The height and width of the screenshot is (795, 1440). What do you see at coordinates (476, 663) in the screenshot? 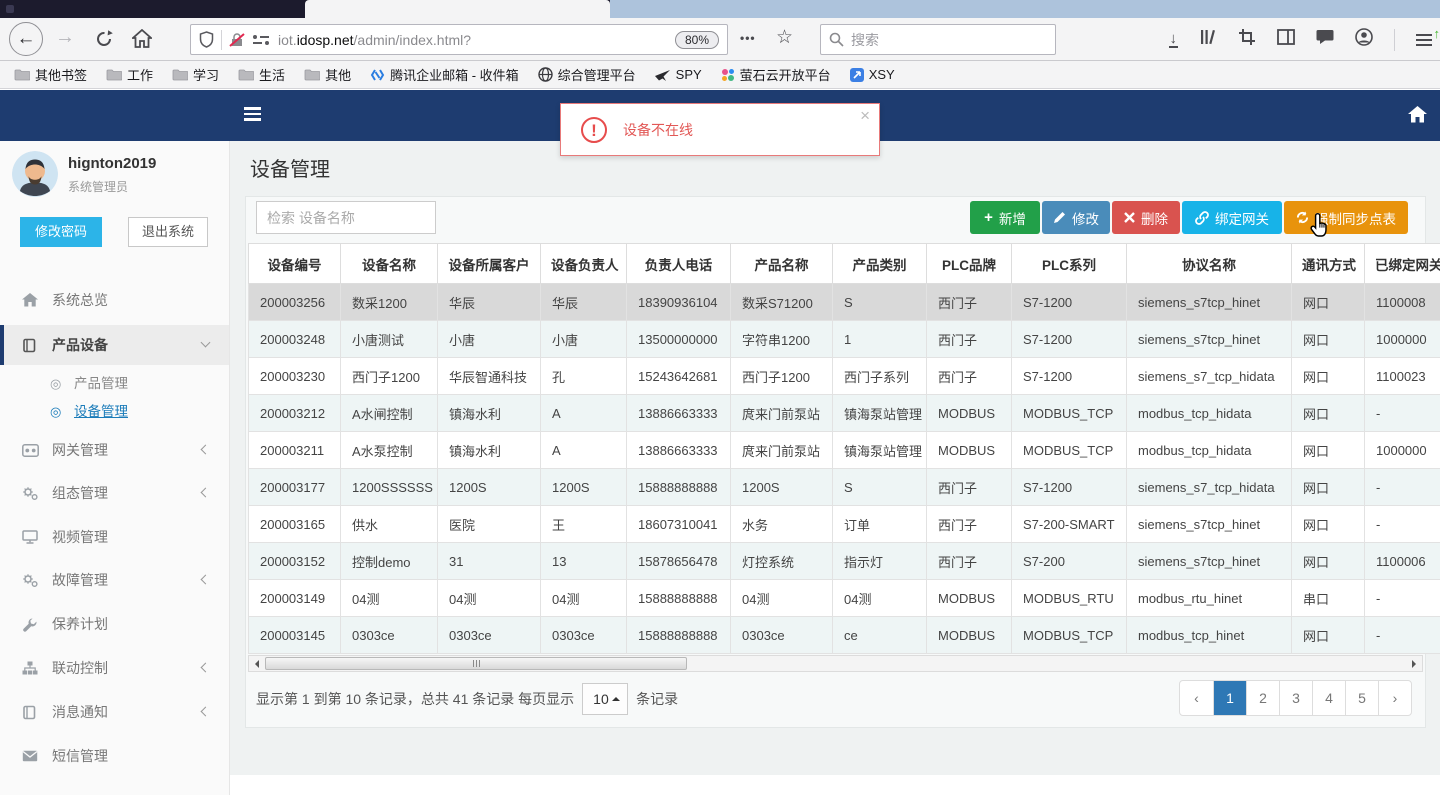
I see `scrollbar-thumb` at bounding box center [476, 663].